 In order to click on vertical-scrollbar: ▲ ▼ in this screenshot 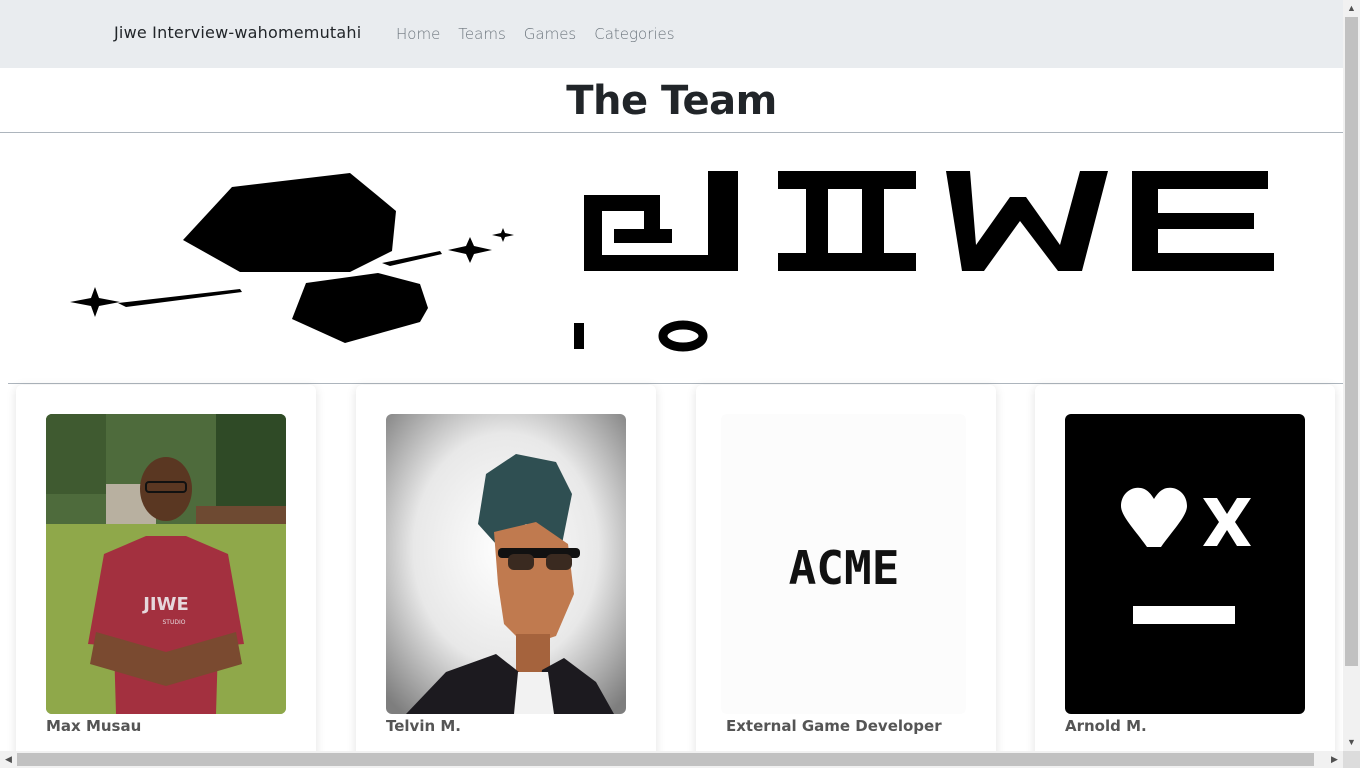, I will do `click(1351, 375)`.